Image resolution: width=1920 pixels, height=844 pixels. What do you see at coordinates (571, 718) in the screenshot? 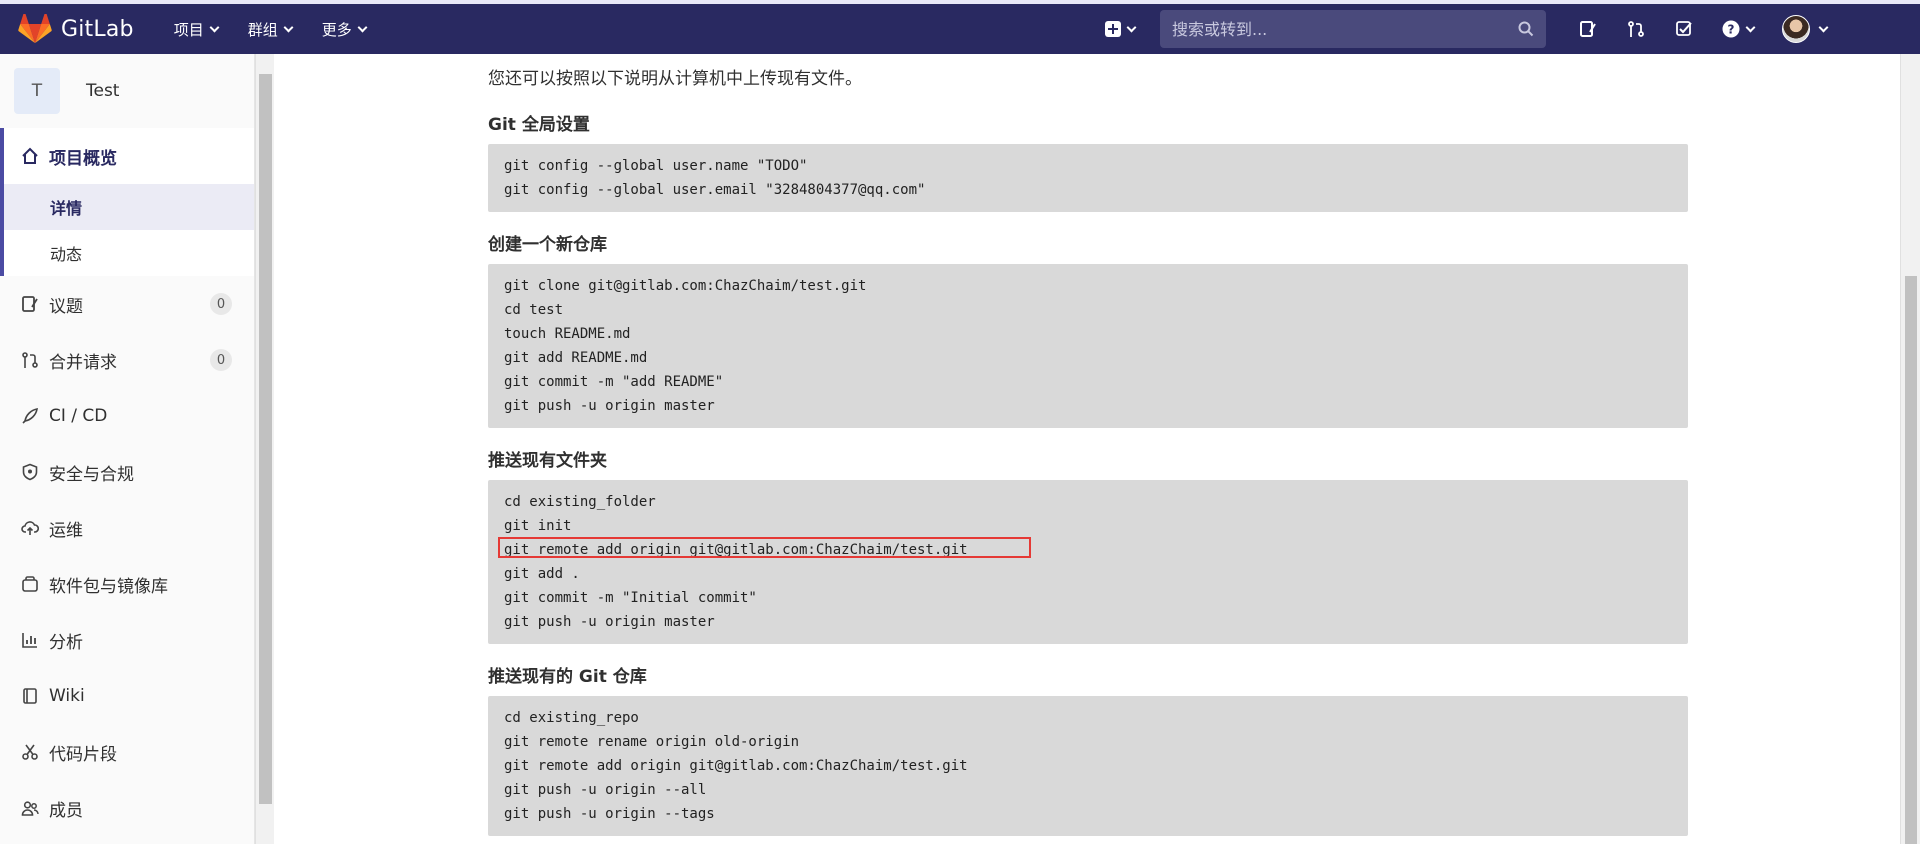
I see `code-line: cd existing_repo` at bounding box center [571, 718].